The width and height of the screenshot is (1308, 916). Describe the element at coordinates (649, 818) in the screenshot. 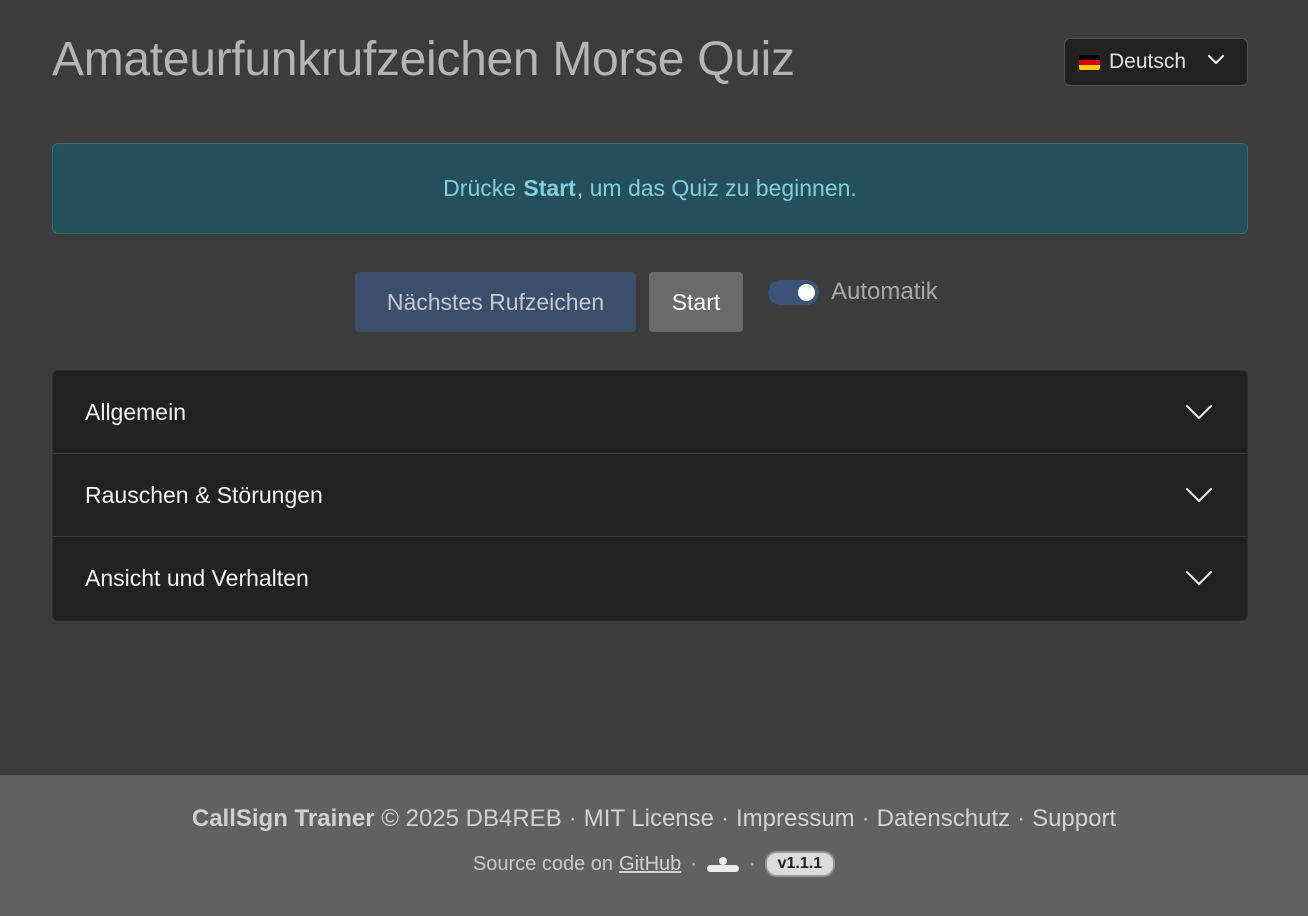

I see `license-link: MIT License` at that location.